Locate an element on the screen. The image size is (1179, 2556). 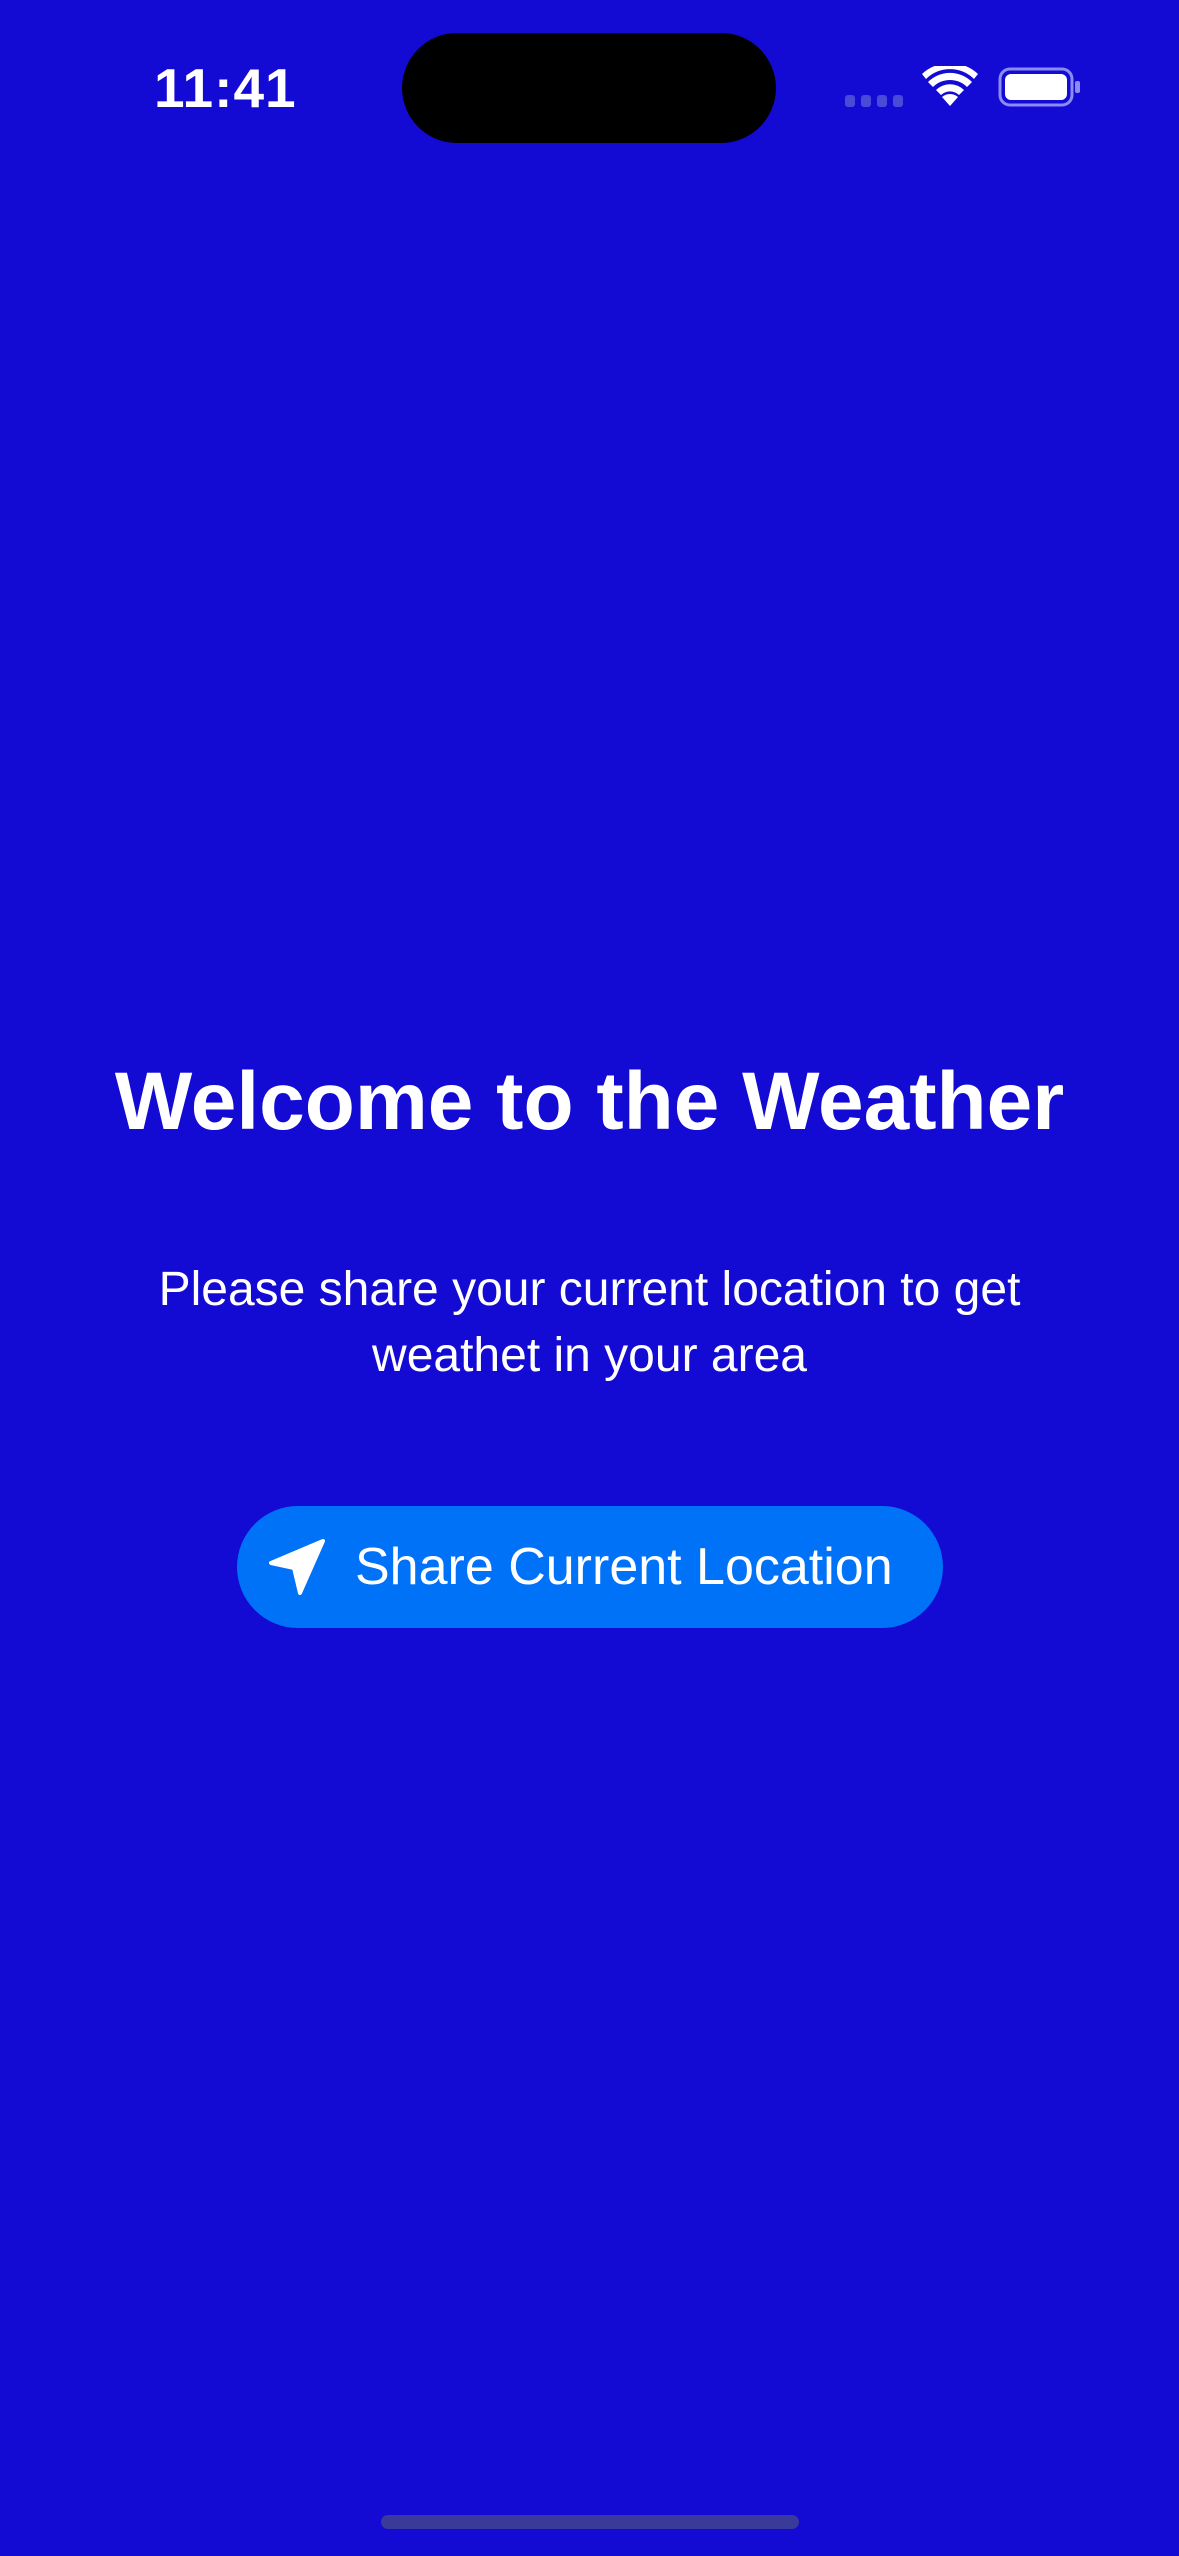
share-location-label: Share Current Location is located at coordinates (624, 1567).